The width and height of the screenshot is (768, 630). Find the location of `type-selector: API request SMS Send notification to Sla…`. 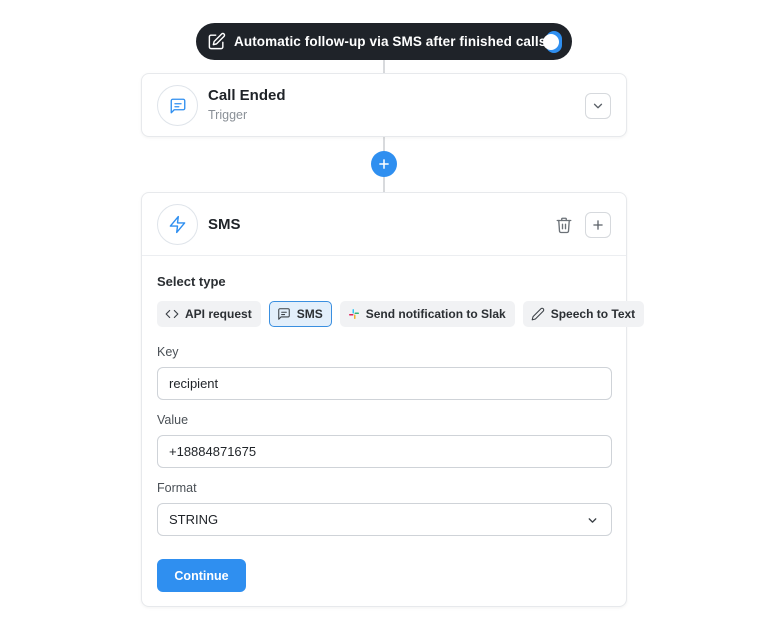

type-selector: API request SMS Send notification to Sla… is located at coordinates (401, 314).